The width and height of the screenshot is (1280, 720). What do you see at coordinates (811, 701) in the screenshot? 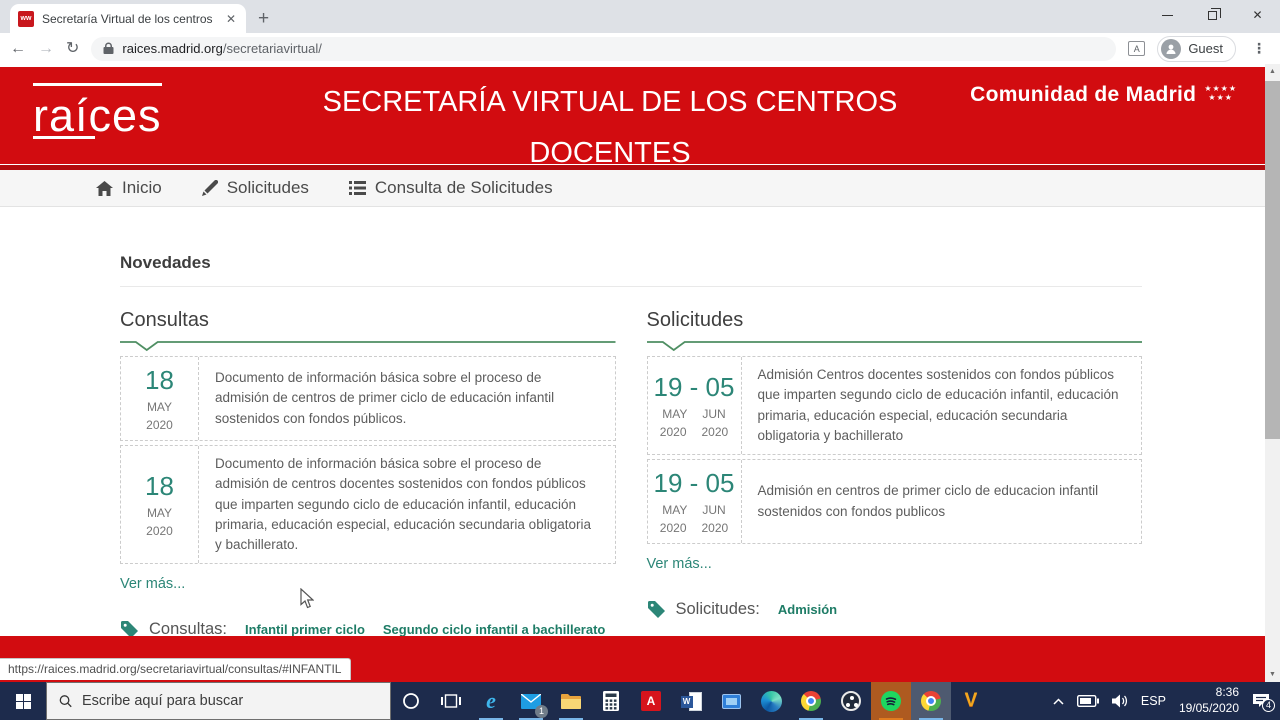
I see `chrome-button` at bounding box center [811, 701].